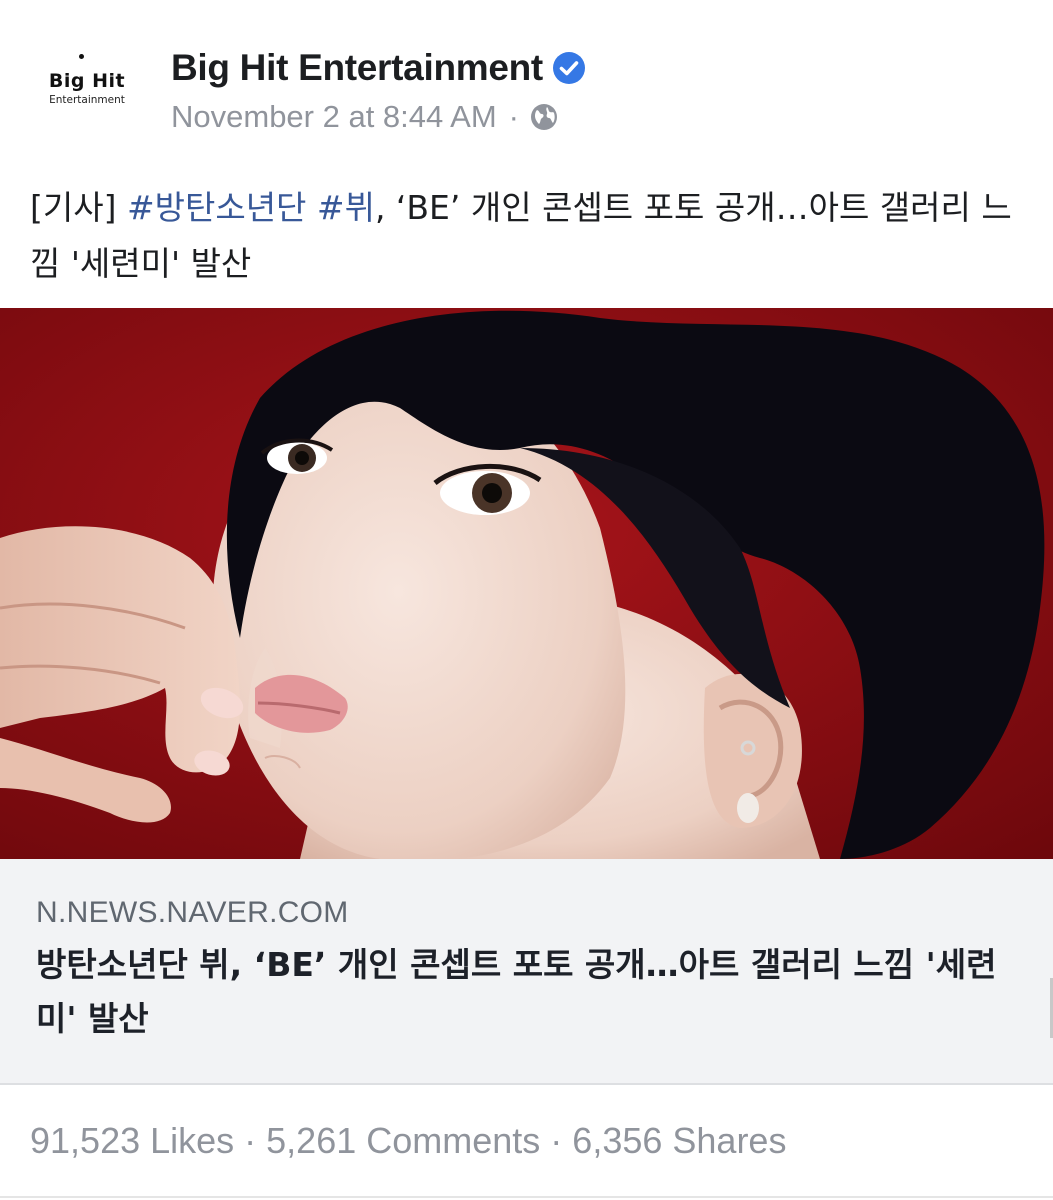 The height and width of the screenshot is (1200, 1053). Describe the element at coordinates (568, 68) in the screenshot. I see `verified-badge-icon` at that location.